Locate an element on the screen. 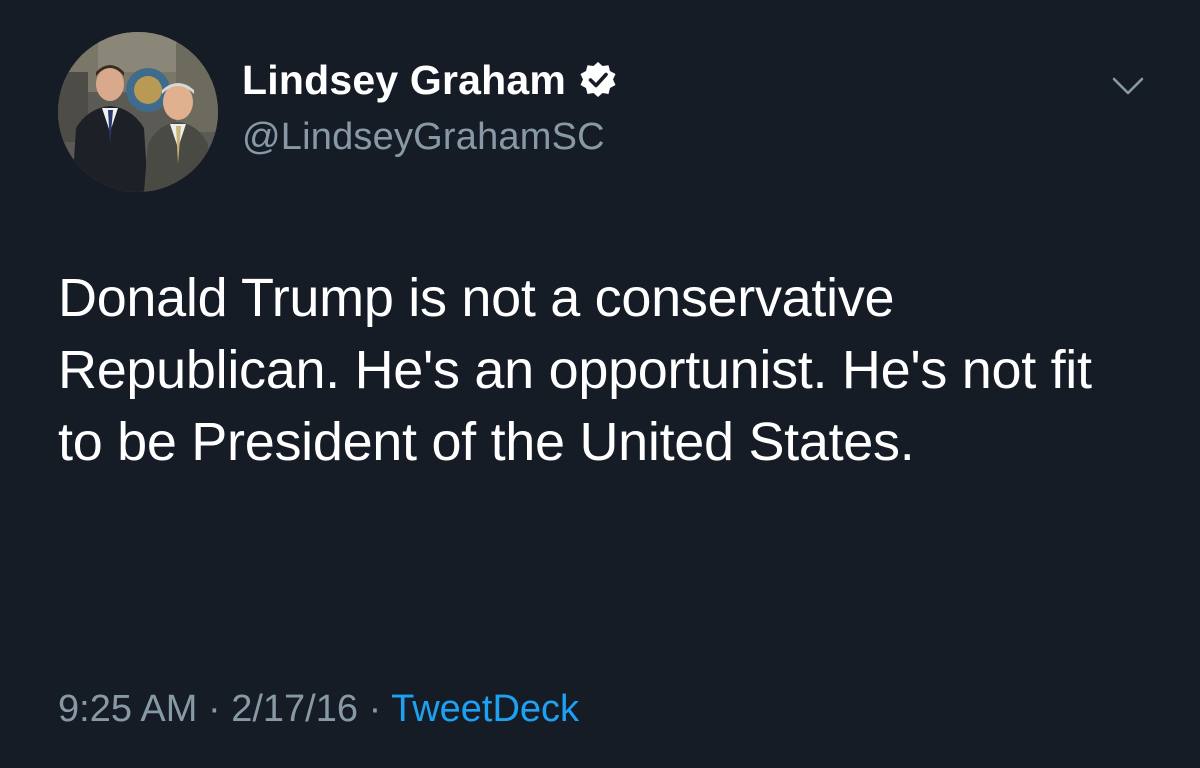 This screenshot has height=768, width=1200. display-name-row: Lindsey Graham is located at coordinates (430, 80).